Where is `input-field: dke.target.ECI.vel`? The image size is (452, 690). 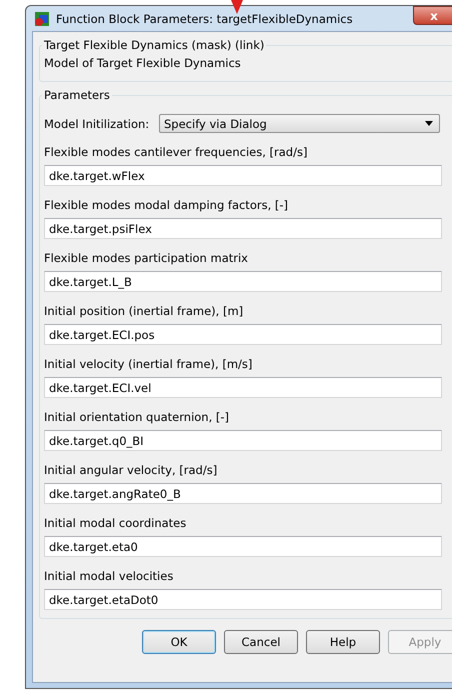
input-field: dke.target.ECI.vel is located at coordinates (243, 387).